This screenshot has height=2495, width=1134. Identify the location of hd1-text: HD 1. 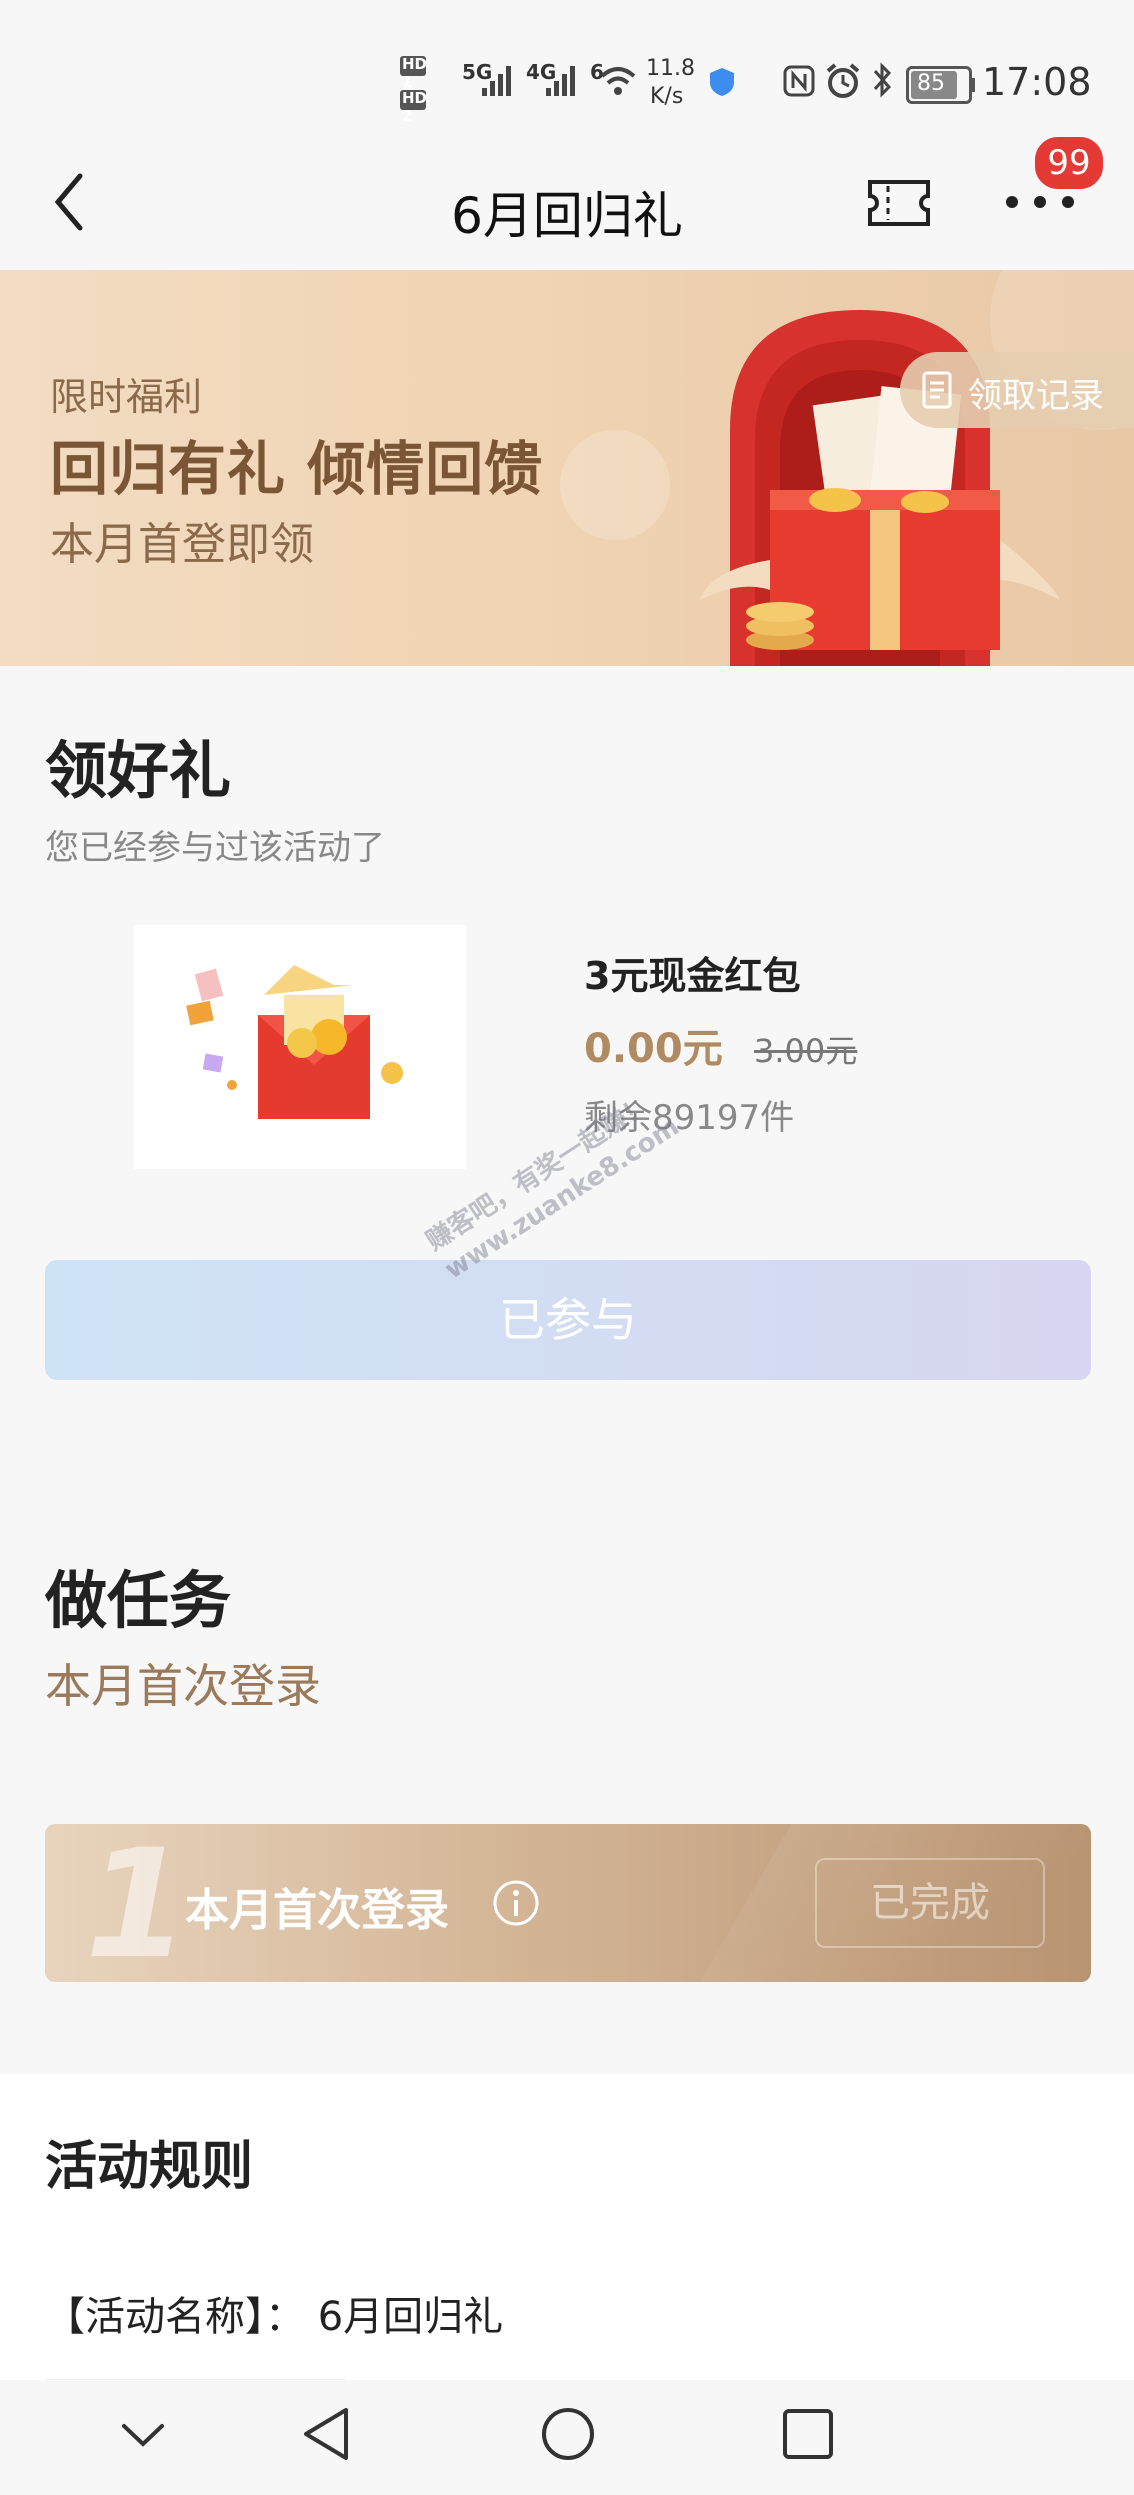
(415, 73).